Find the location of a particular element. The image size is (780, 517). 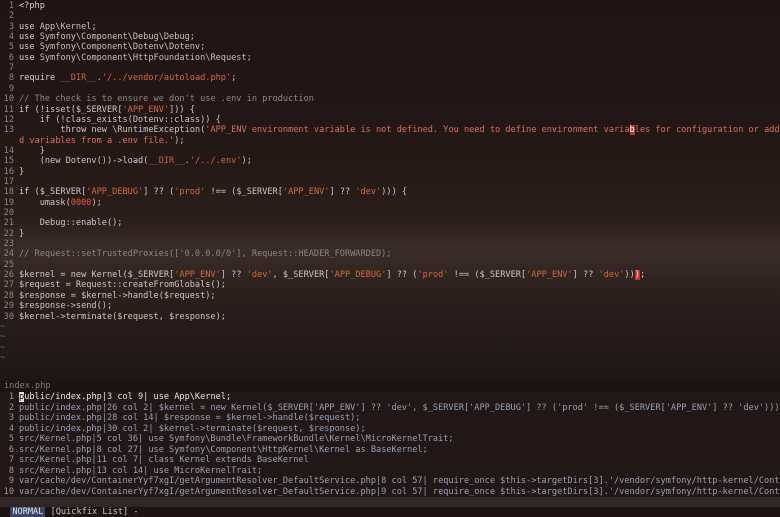

status-line: NORMAL [Quickfix List] - is located at coordinates (390, 507).